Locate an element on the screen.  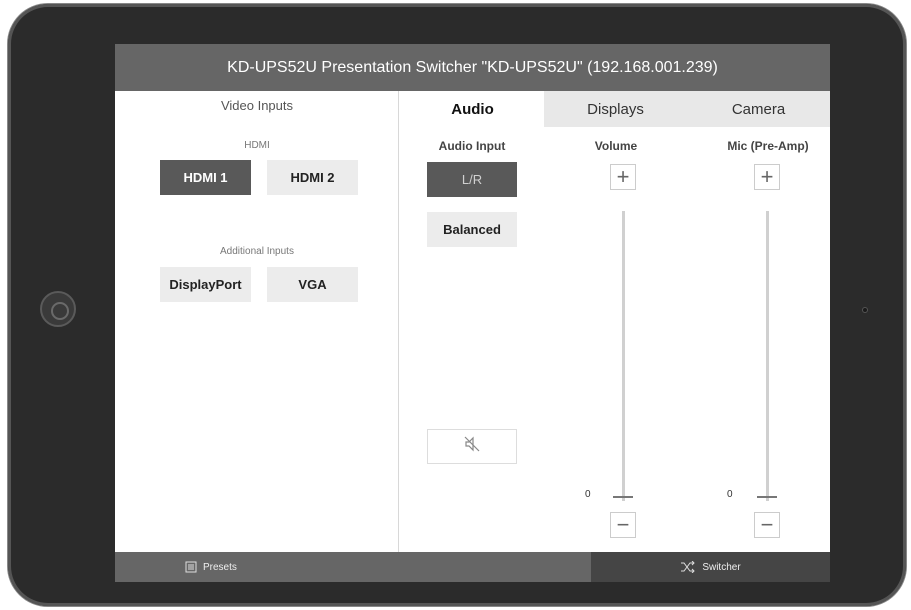
switcher-label: Switcher is located at coordinates (721, 567).